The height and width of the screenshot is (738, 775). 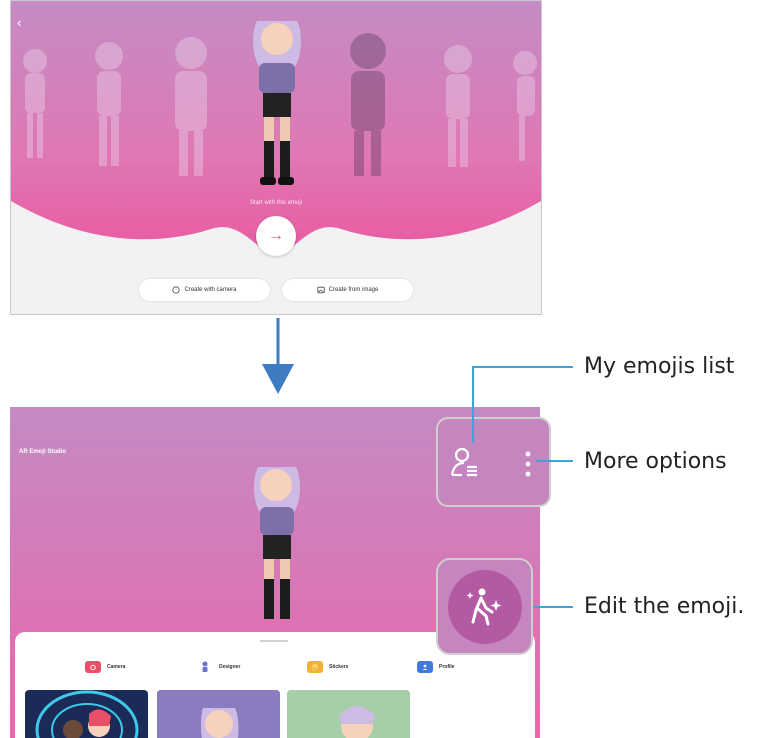 What do you see at coordinates (528, 464) in the screenshot?
I see `more-options-icon` at bounding box center [528, 464].